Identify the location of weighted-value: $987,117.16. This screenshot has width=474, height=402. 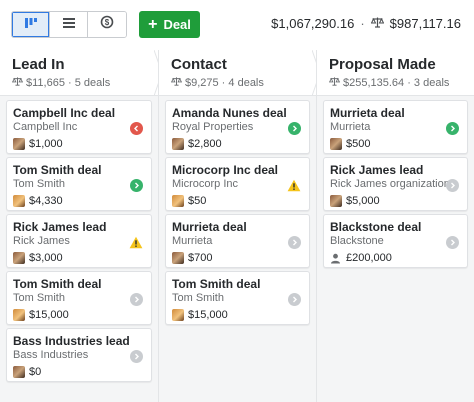
(425, 23).